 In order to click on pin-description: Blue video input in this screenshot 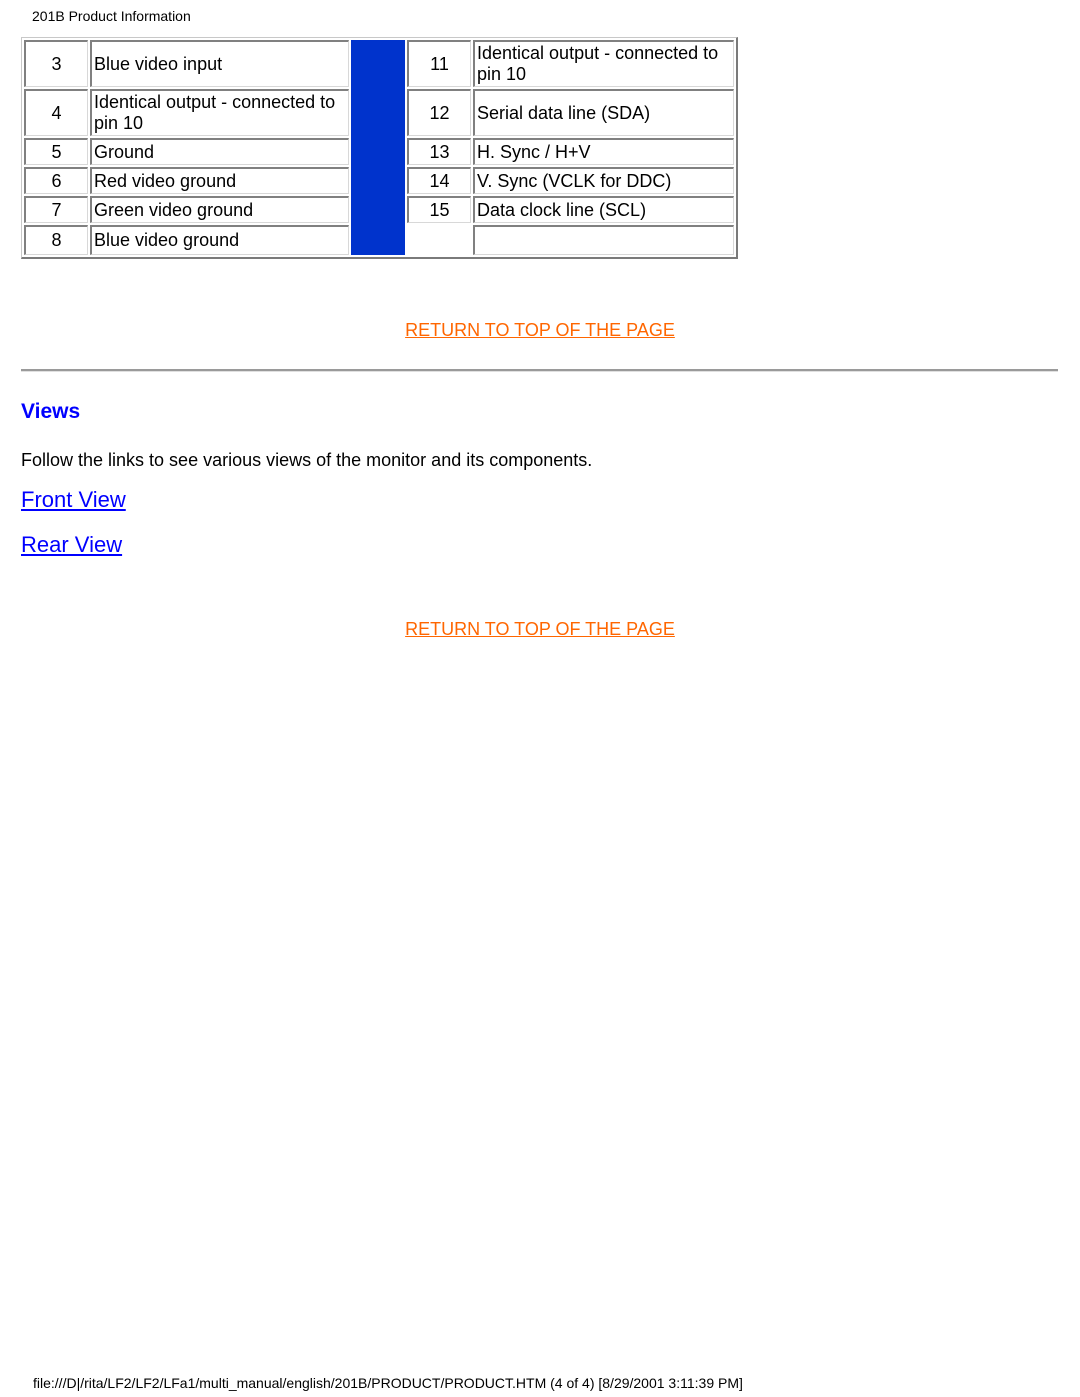, I will do `click(219, 63)`.